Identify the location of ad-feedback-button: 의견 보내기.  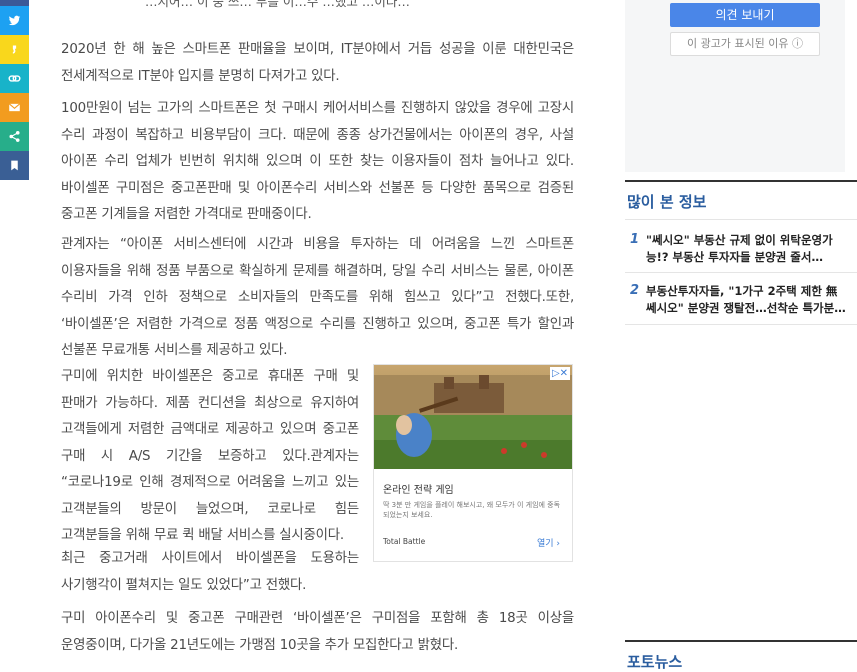
(745, 15).